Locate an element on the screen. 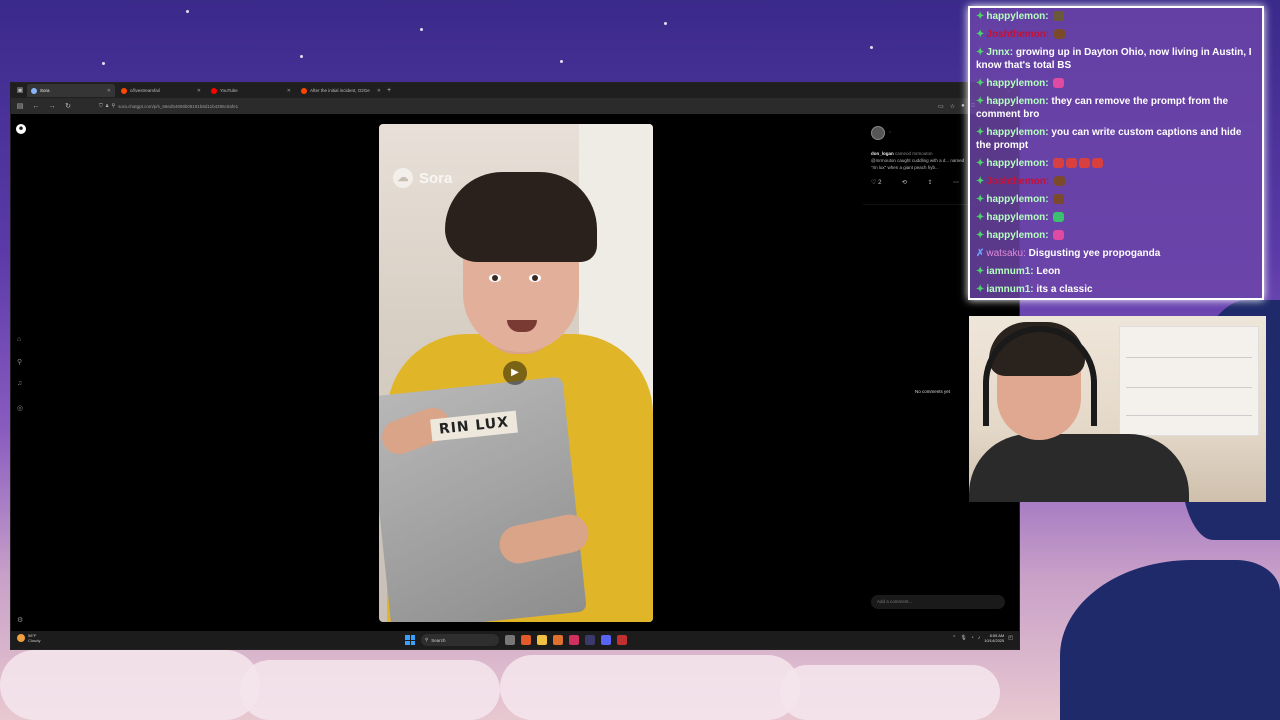 The height and width of the screenshot is (720, 1280). obs-icon is located at coordinates (590, 640).